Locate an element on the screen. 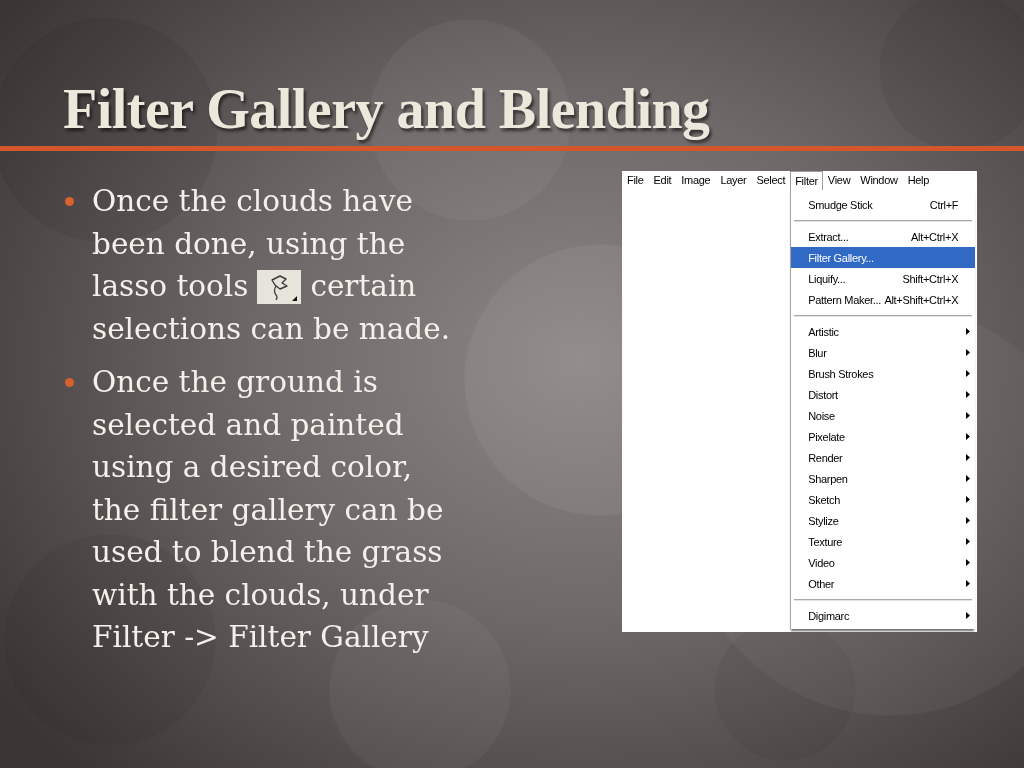 The image size is (1024, 768). menu-bar-item: File is located at coordinates (635, 180).